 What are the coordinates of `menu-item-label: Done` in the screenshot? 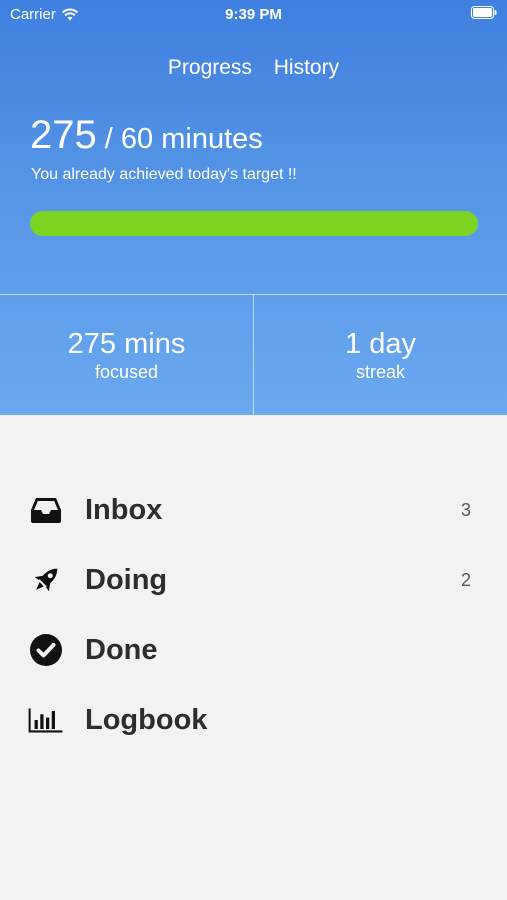 It's located at (121, 649).